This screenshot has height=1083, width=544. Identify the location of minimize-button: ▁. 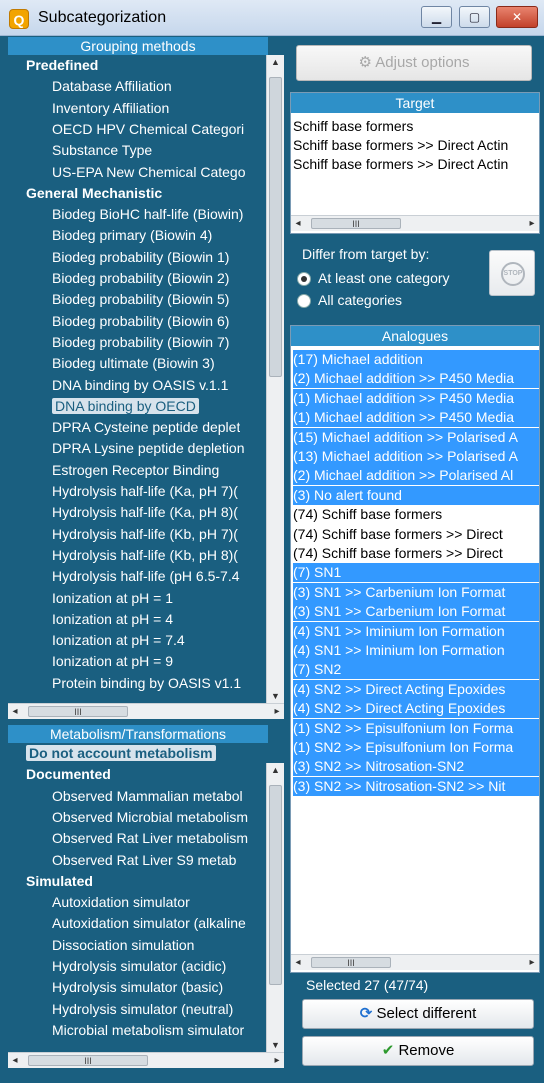
(436, 17).